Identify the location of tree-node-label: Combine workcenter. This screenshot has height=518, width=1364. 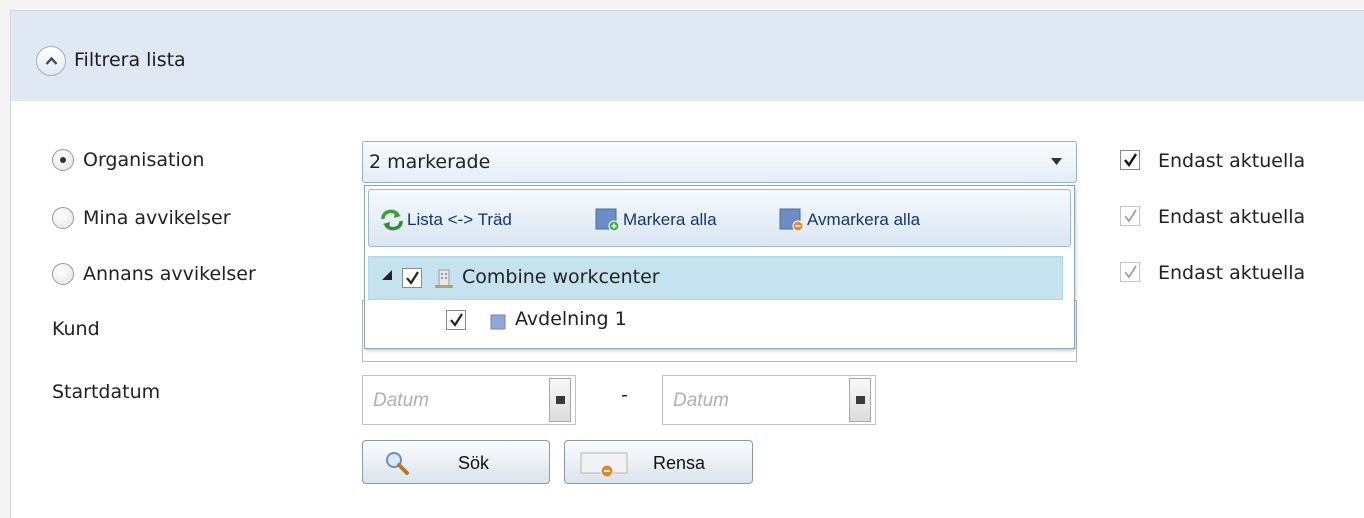
(561, 277).